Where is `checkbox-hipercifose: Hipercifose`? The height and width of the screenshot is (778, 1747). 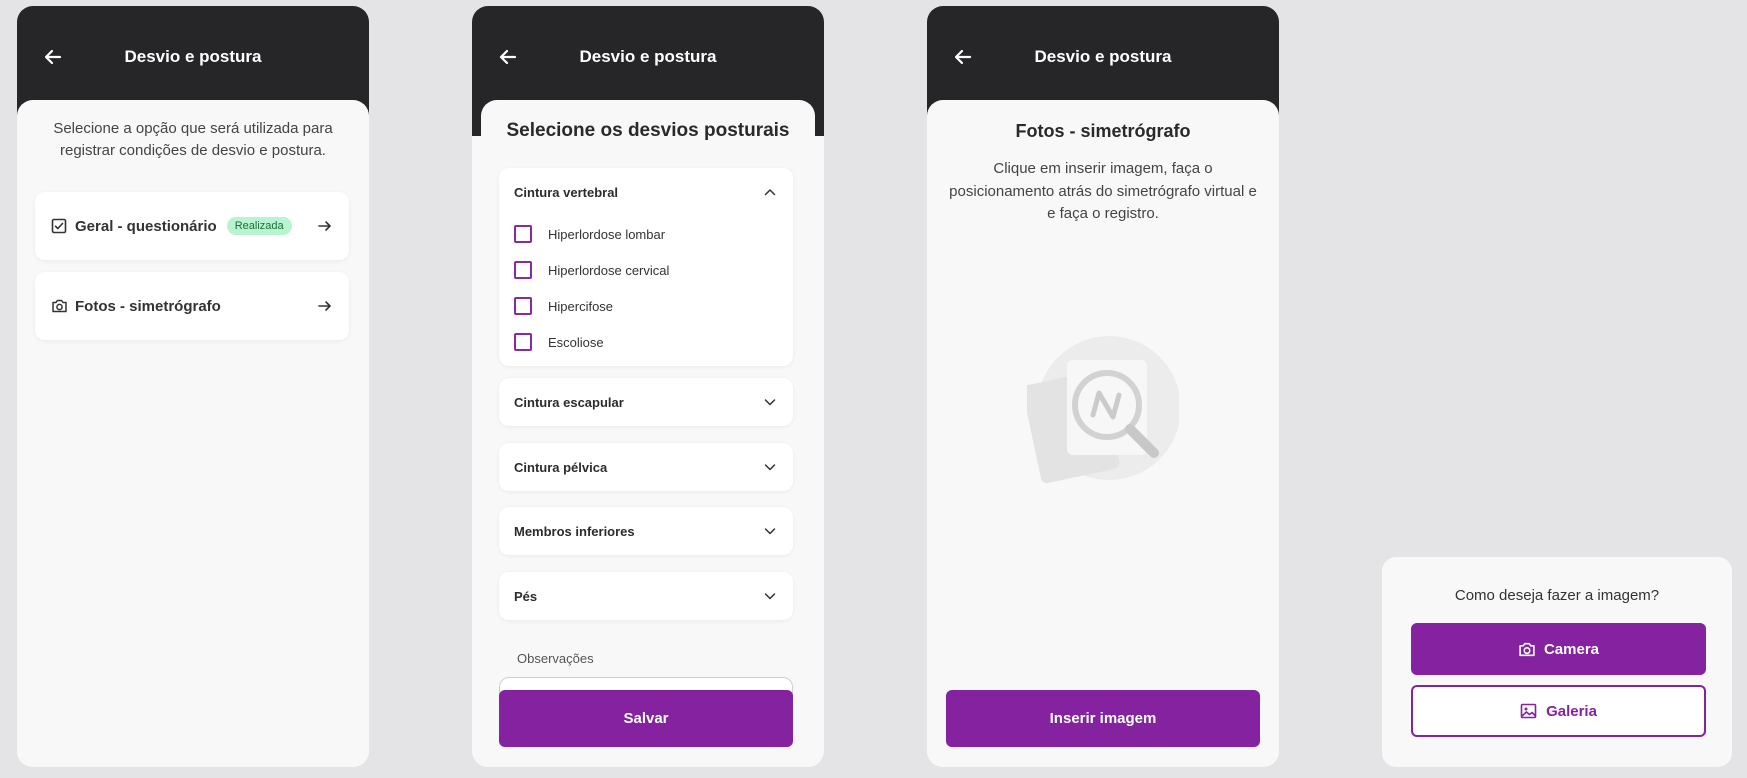 checkbox-hipercifose: Hipercifose is located at coordinates (646, 306).